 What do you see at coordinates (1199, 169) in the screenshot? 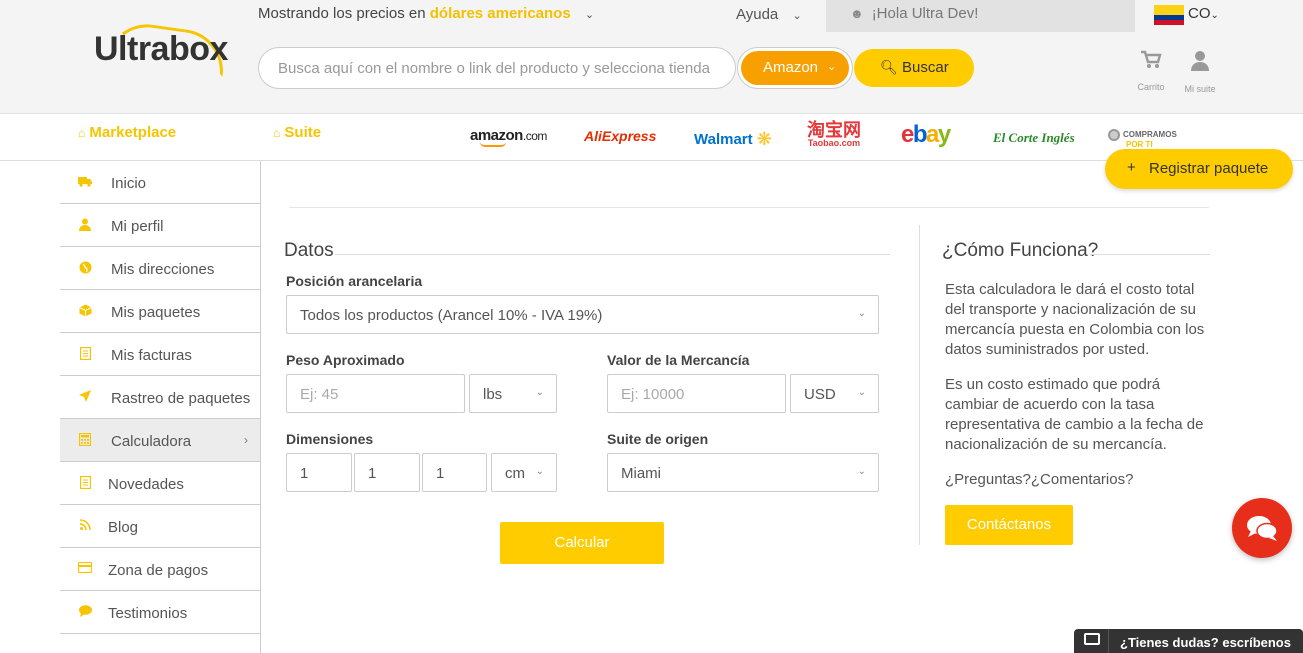
I see `register-package-button: + Registrar paquete` at bounding box center [1199, 169].